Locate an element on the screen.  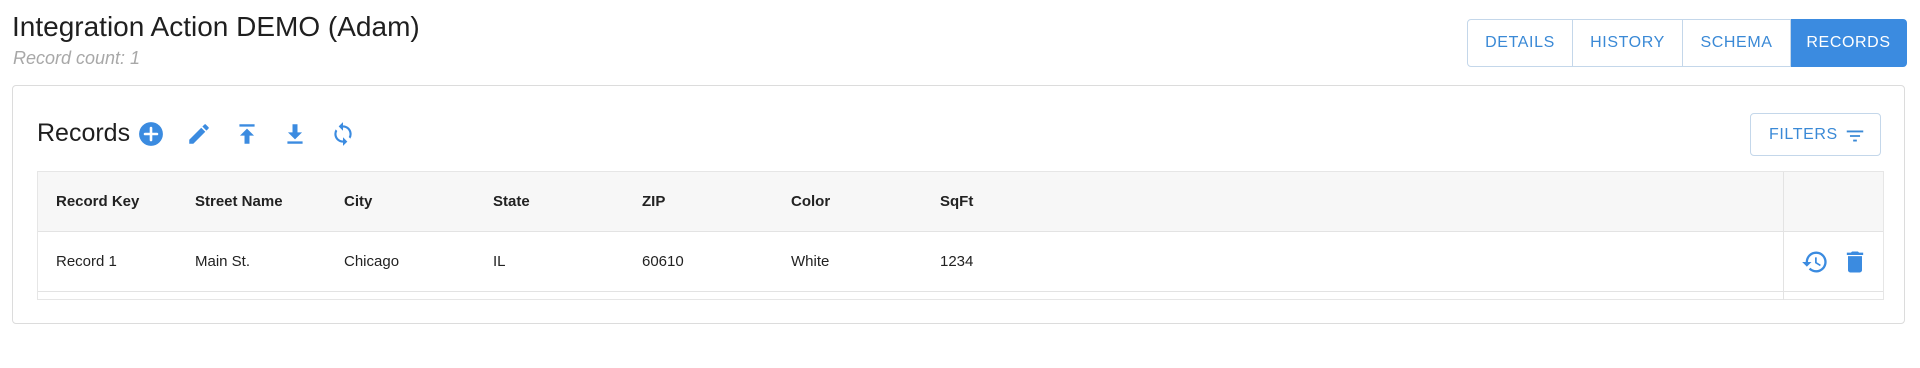
trash-icon is located at coordinates (1855, 262).